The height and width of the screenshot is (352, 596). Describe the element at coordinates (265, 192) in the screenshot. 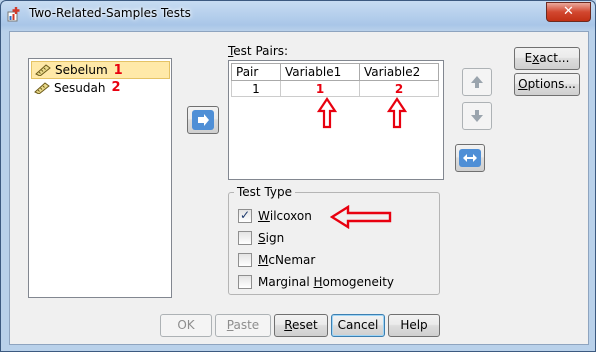

I see `test-type-legend: Test Type` at that location.